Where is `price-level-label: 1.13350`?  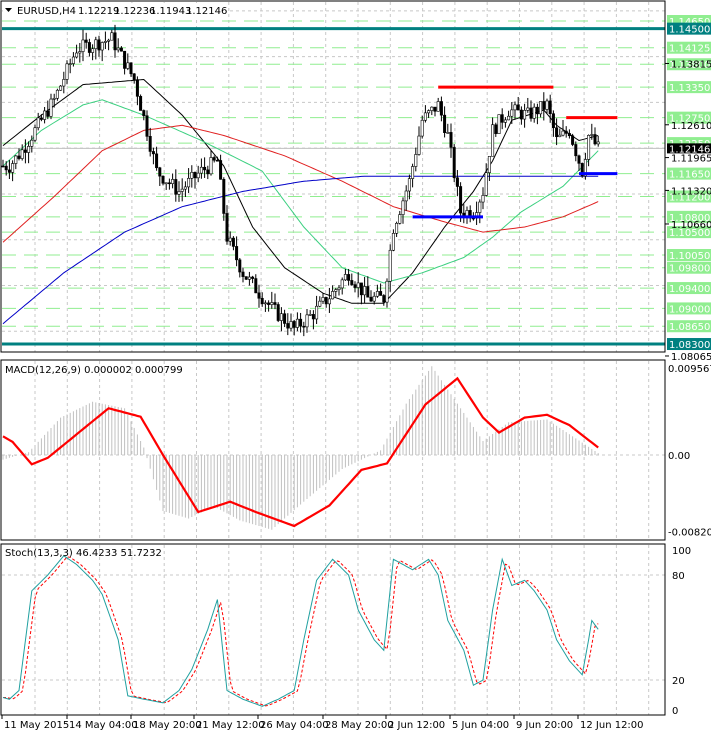 price-level-label: 1.13350 is located at coordinates (689, 88).